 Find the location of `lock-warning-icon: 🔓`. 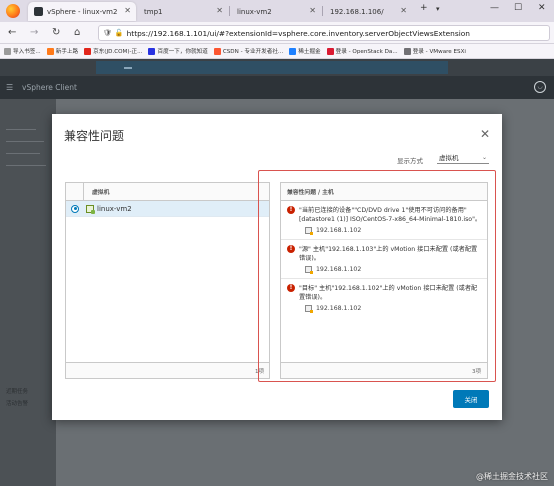

lock-warning-icon: 🔓 is located at coordinates (119, 33).